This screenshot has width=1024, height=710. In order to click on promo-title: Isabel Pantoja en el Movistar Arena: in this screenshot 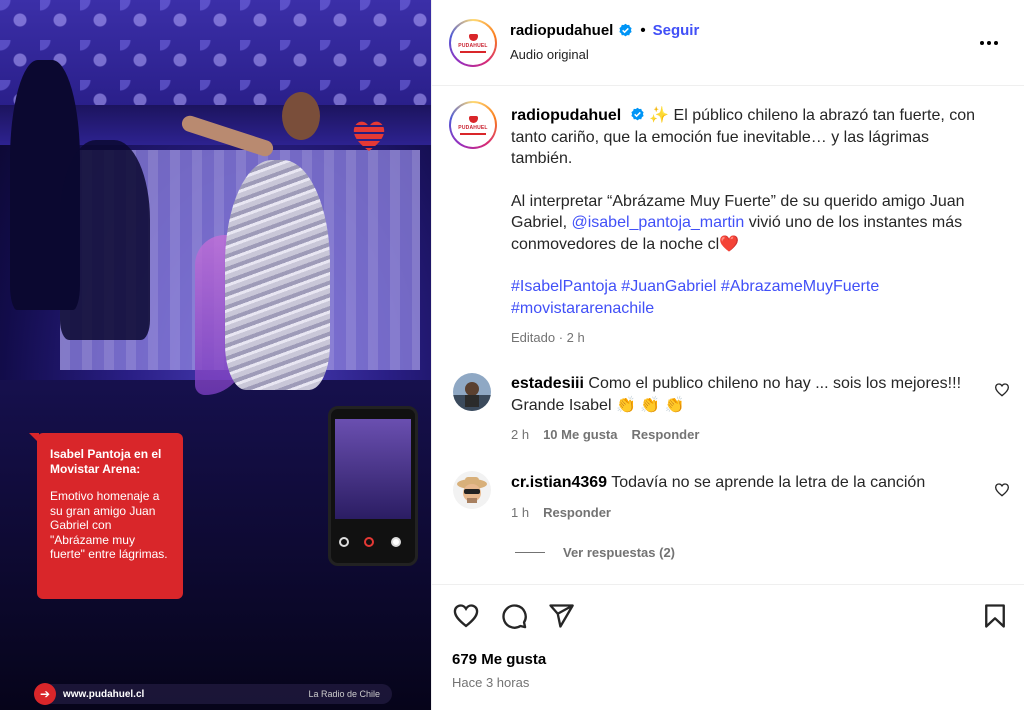, I will do `click(106, 461)`.